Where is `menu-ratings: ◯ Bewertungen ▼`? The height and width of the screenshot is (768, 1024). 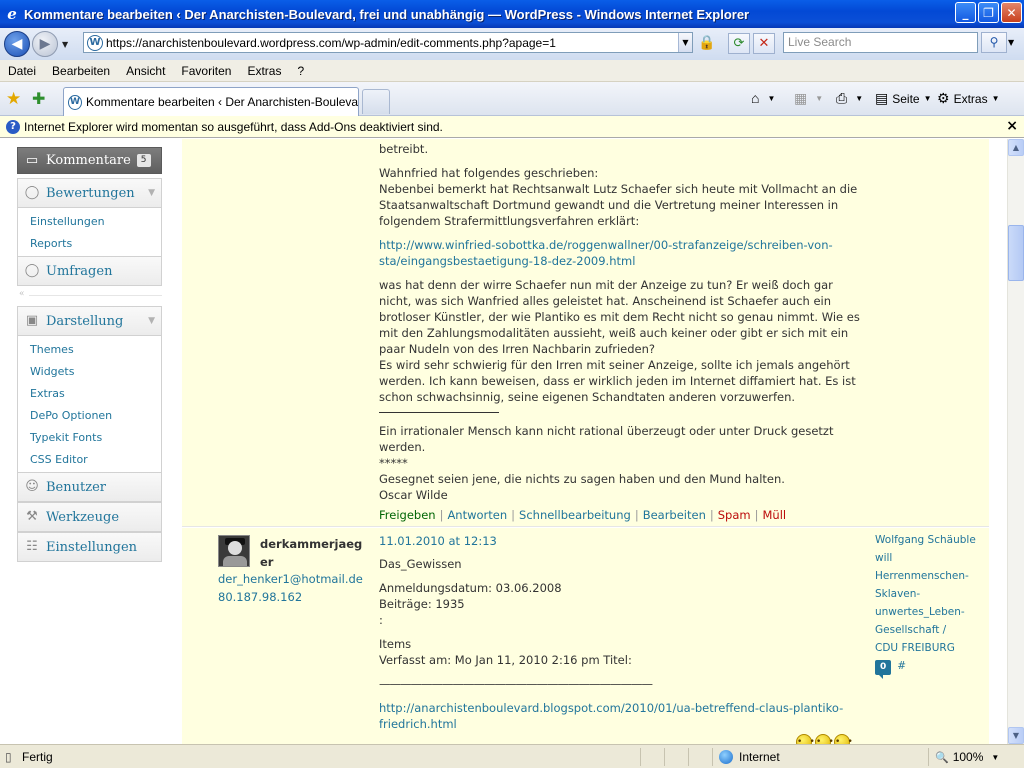
menu-ratings: ◯ Bewertungen ▼ is located at coordinates (89, 193).